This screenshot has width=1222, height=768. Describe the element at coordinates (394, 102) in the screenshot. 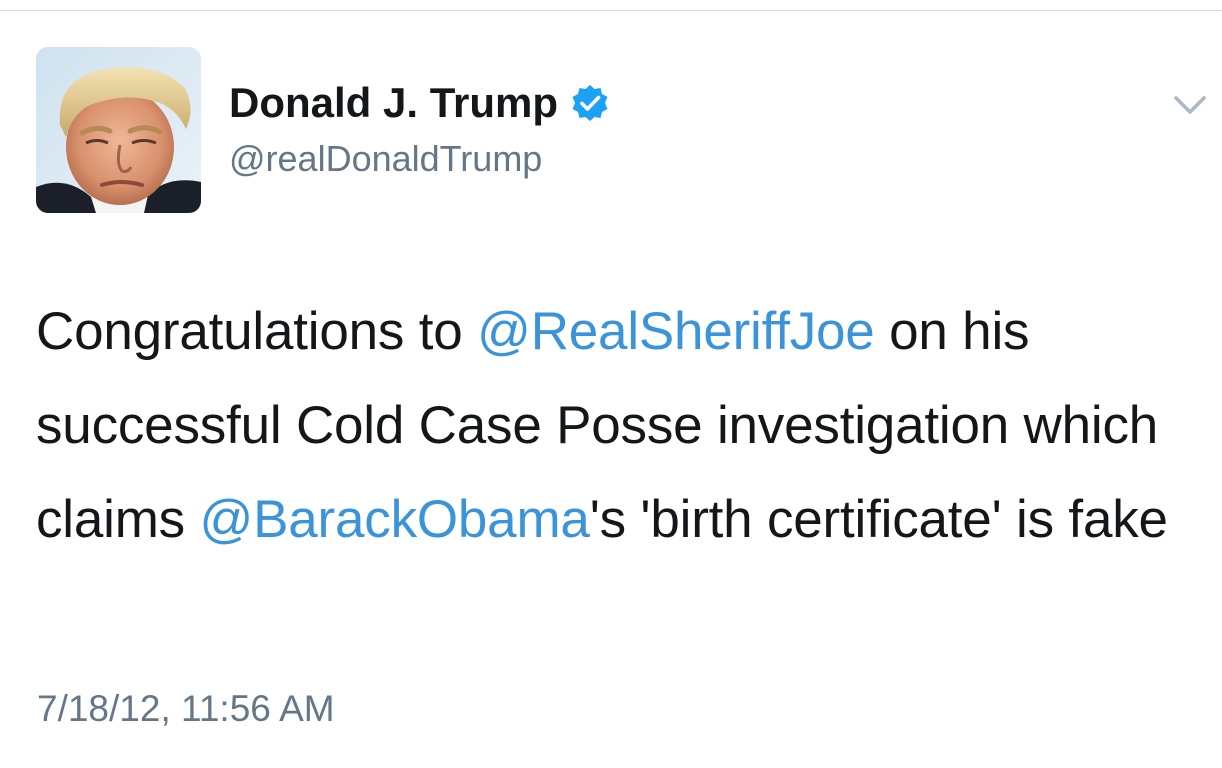

I see `display-name-text: Donald J. Trump` at that location.